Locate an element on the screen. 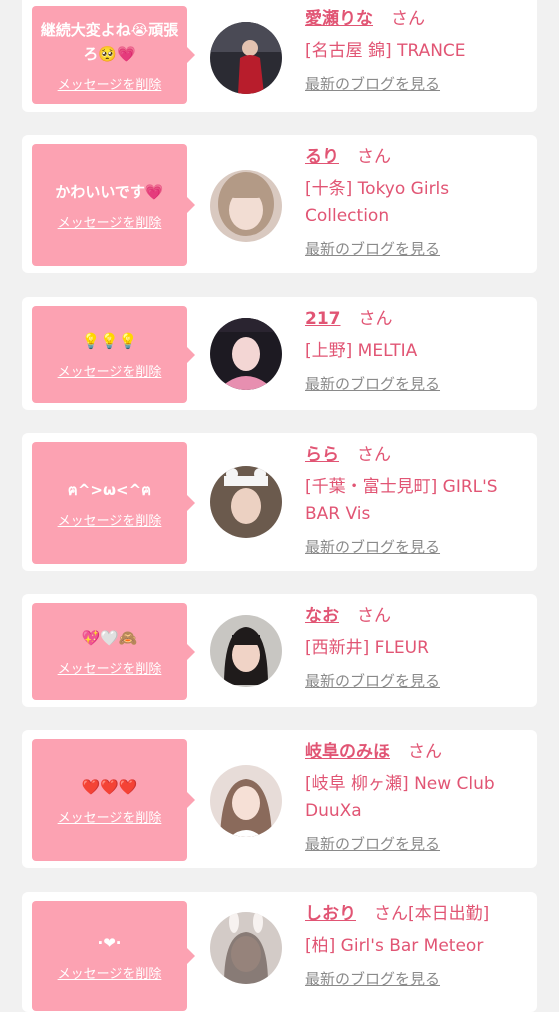 The width and height of the screenshot is (559, 1012). avatar-photo-bunny-ears is located at coordinates (246, 948).